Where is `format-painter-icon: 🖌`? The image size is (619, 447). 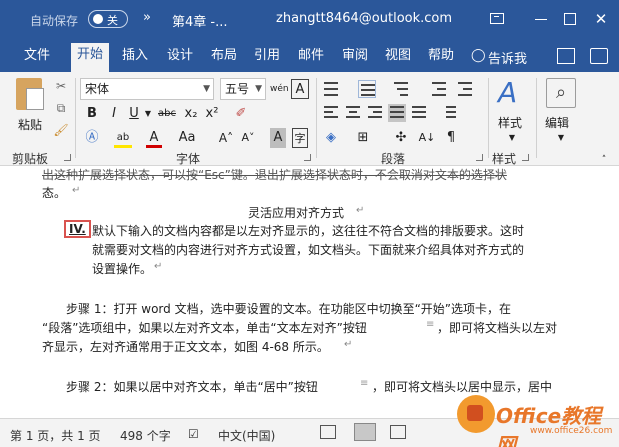 format-painter-icon: 🖌 is located at coordinates (61, 130).